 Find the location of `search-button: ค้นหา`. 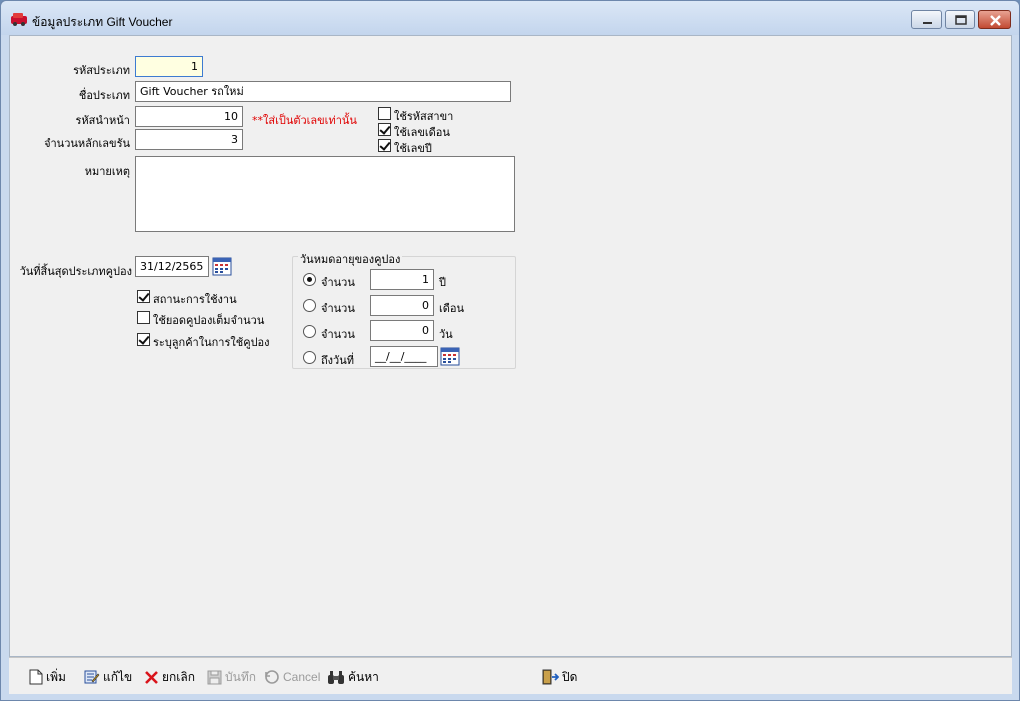

search-button: ค้นหา is located at coordinates (353, 677).